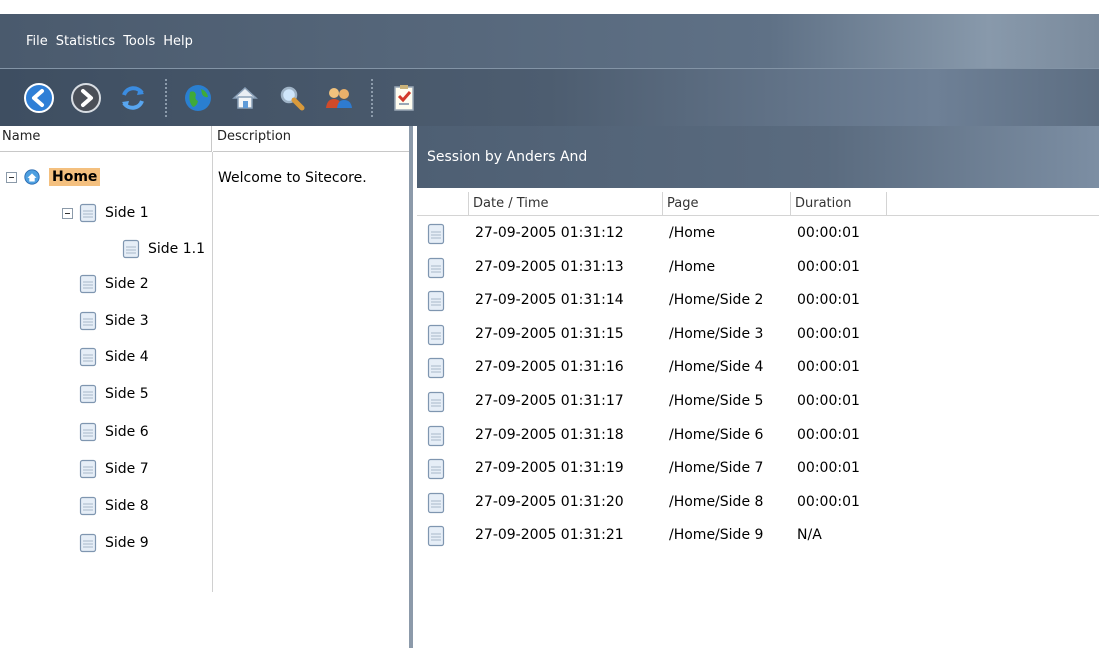 The width and height of the screenshot is (1099, 648). What do you see at coordinates (507, 157) in the screenshot?
I see `session-title: Session by Anders And` at bounding box center [507, 157].